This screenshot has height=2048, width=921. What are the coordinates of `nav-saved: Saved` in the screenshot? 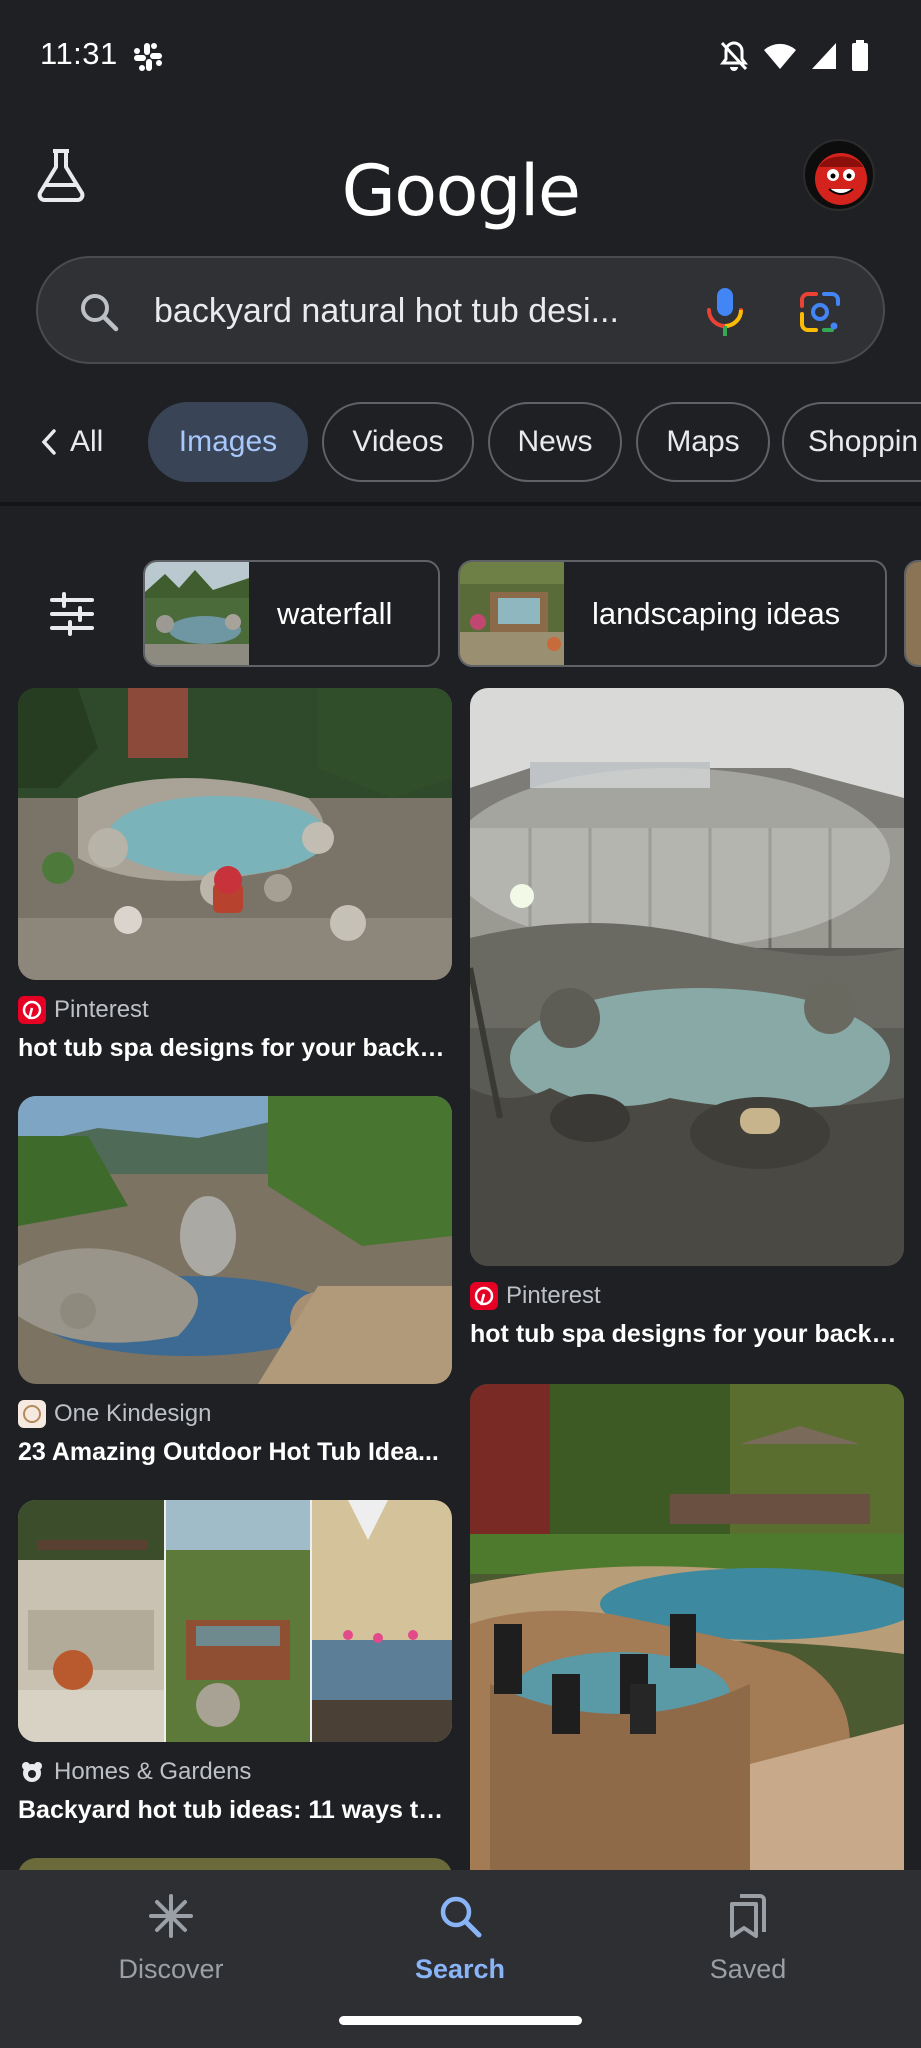 It's located at (748, 1938).